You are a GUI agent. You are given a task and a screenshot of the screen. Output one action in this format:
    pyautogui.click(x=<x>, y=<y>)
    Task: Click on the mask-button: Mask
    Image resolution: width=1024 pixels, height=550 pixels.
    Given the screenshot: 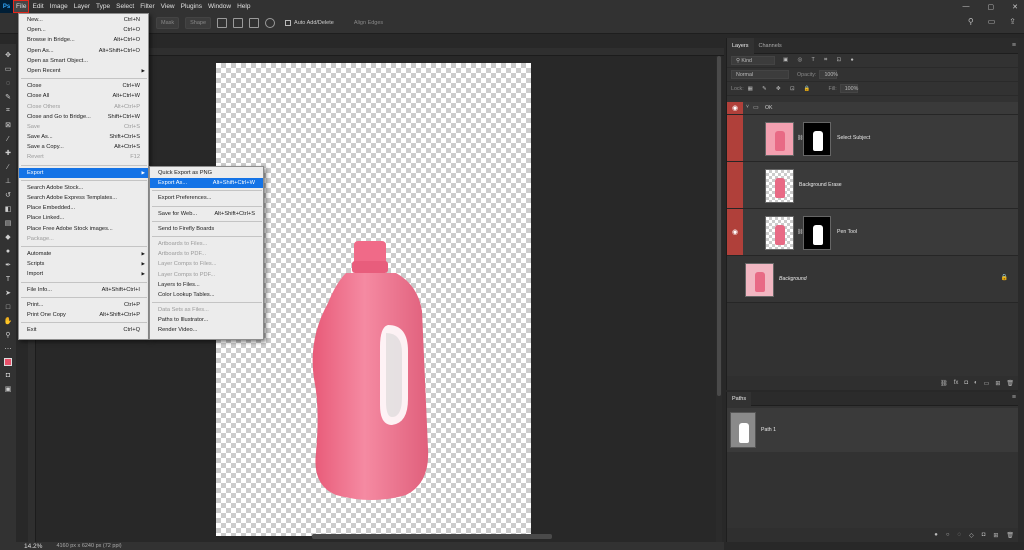 What is the action you would take?
    pyautogui.click(x=168, y=23)
    